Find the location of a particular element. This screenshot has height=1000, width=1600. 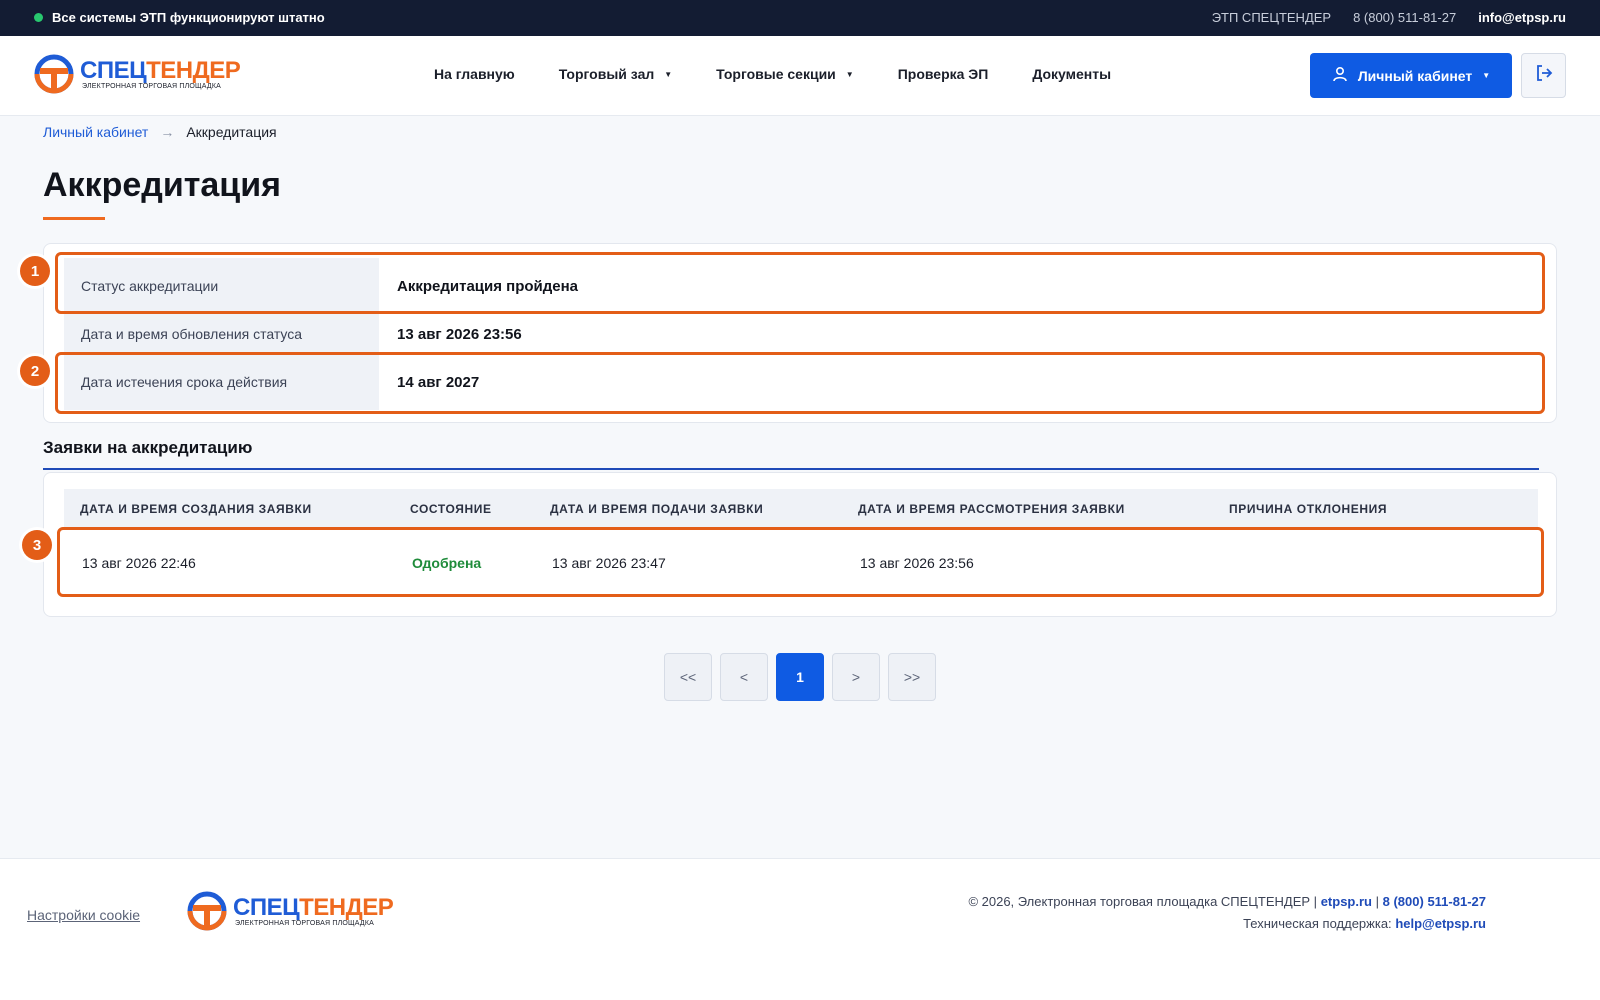

system-status-text: Все системы ЭТП функционируют штатно is located at coordinates (188, 17).